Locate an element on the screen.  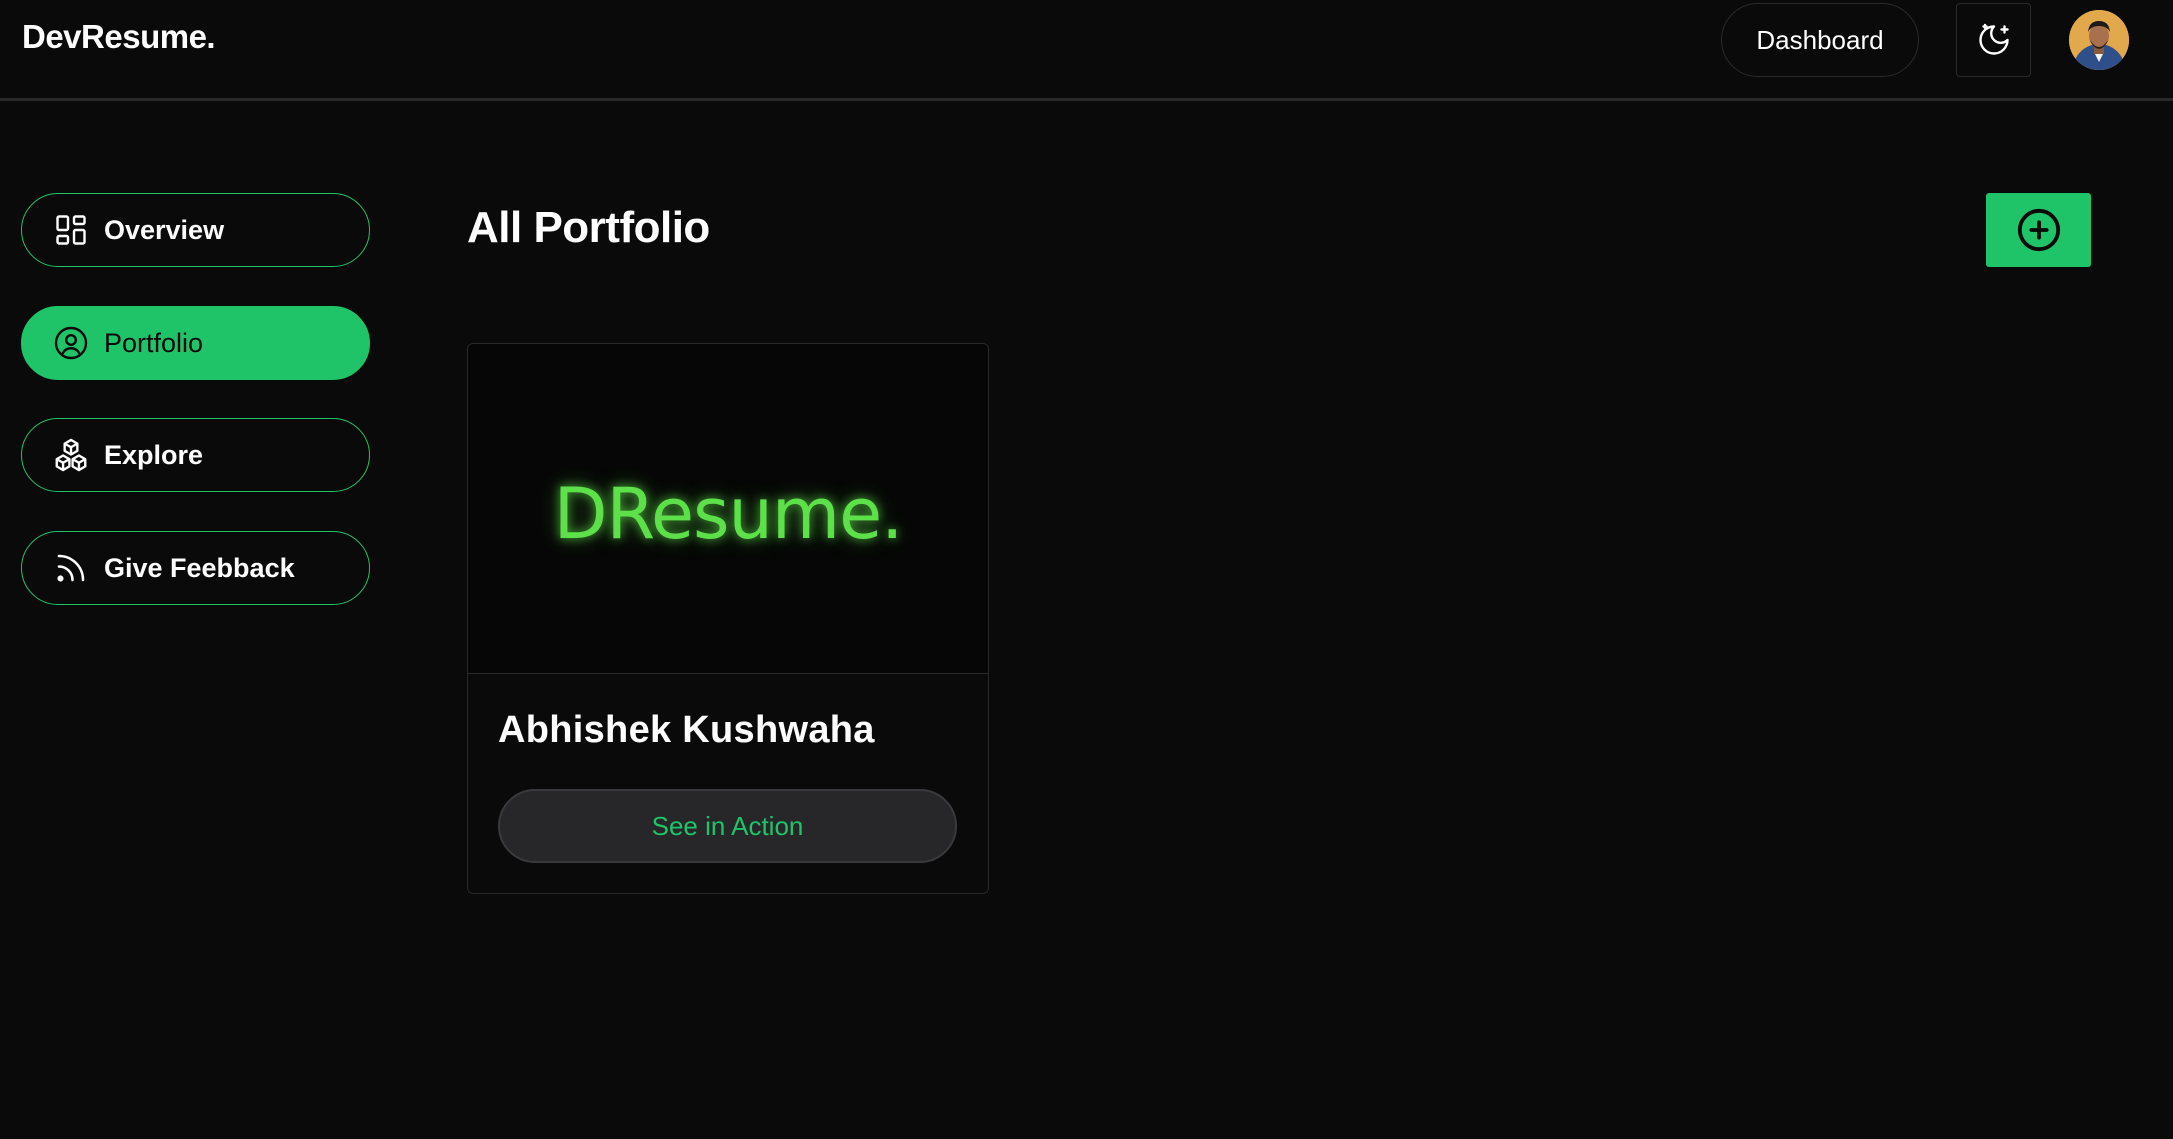
see-in-action-button: See in Action is located at coordinates (727, 826).